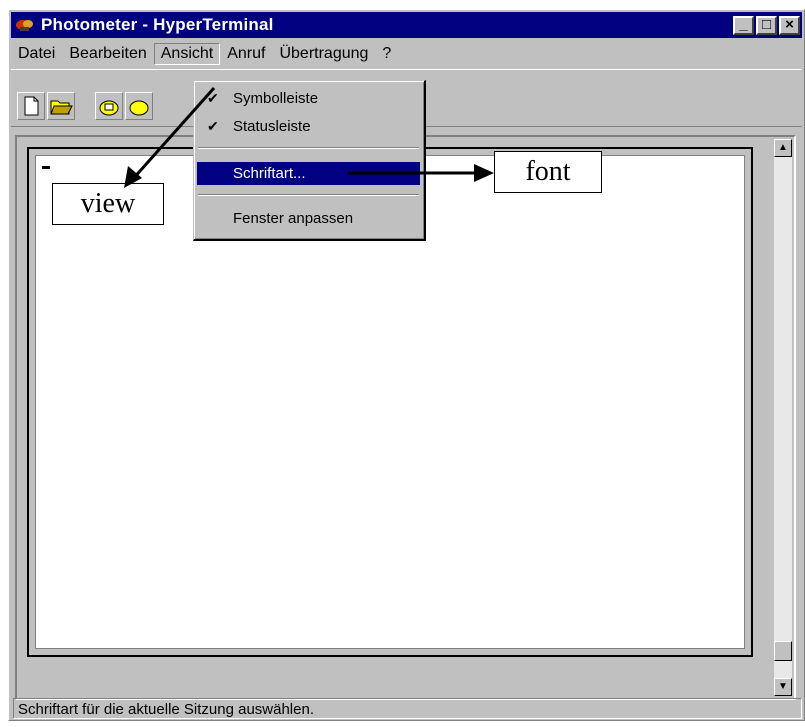  What do you see at coordinates (157, 24) in the screenshot?
I see `window-title: Photometer - HyperTerminal` at bounding box center [157, 24].